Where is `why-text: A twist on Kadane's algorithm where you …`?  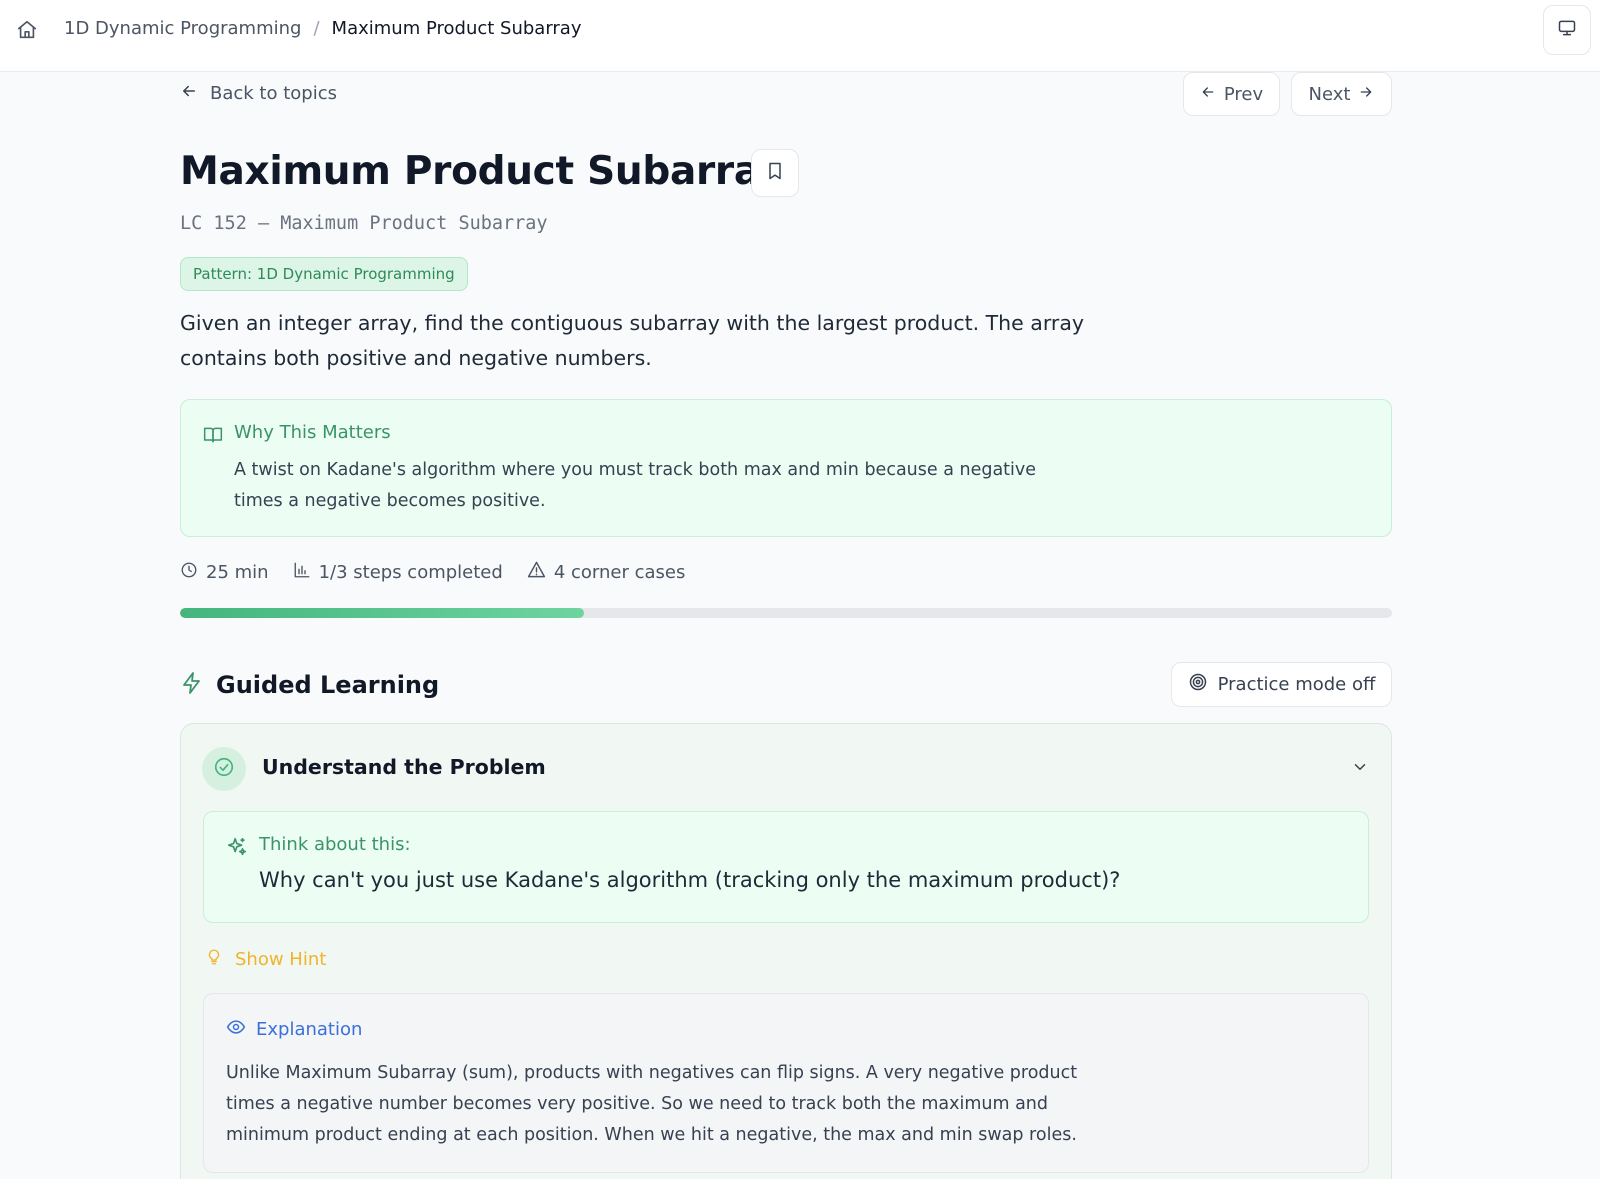
why-text: A twist on Kadane's algorithm where you … is located at coordinates (635, 485).